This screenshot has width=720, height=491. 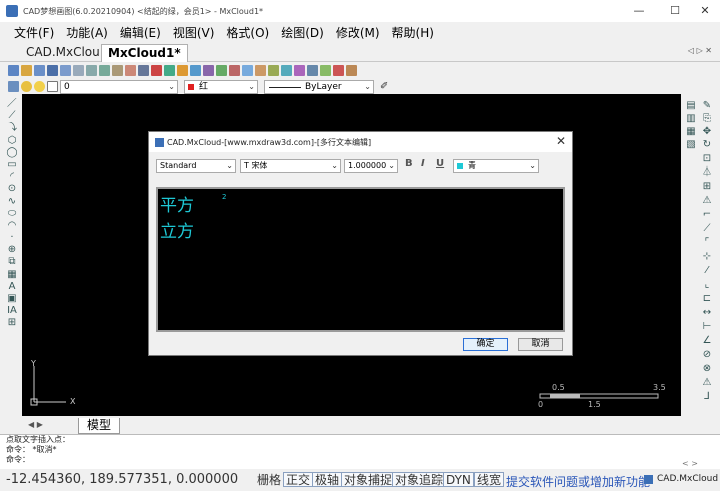 What do you see at coordinates (12, 287) in the screenshot?
I see `text-icon: A` at bounding box center [12, 287].